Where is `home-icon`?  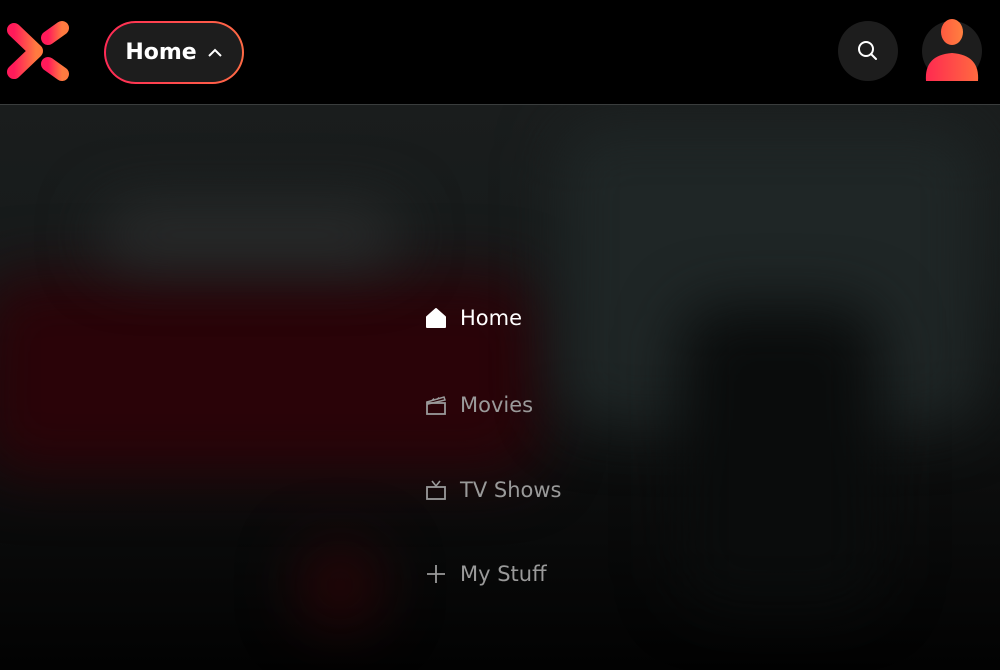 home-icon is located at coordinates (436, 318).